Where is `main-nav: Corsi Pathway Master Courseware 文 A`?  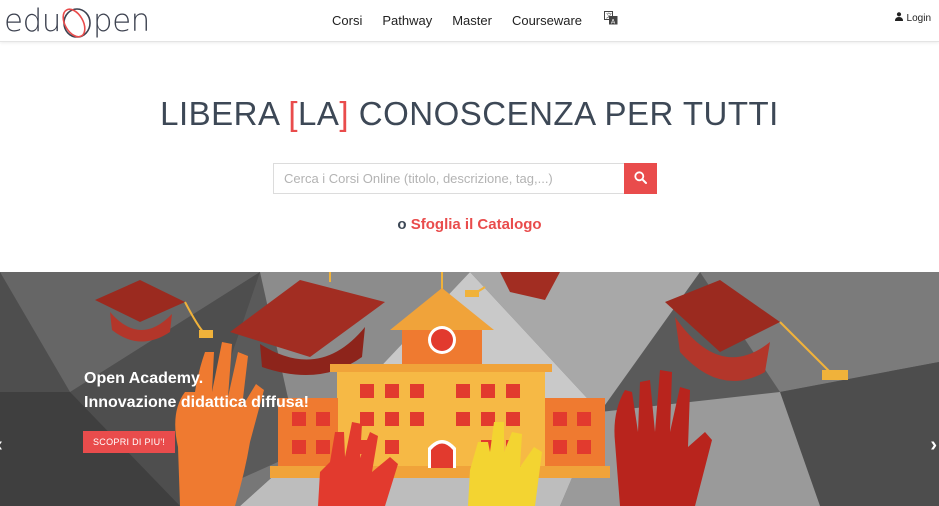
main-nav: Corsi Pathway Master Courseware 文 A is located at coordinates (475, 20).